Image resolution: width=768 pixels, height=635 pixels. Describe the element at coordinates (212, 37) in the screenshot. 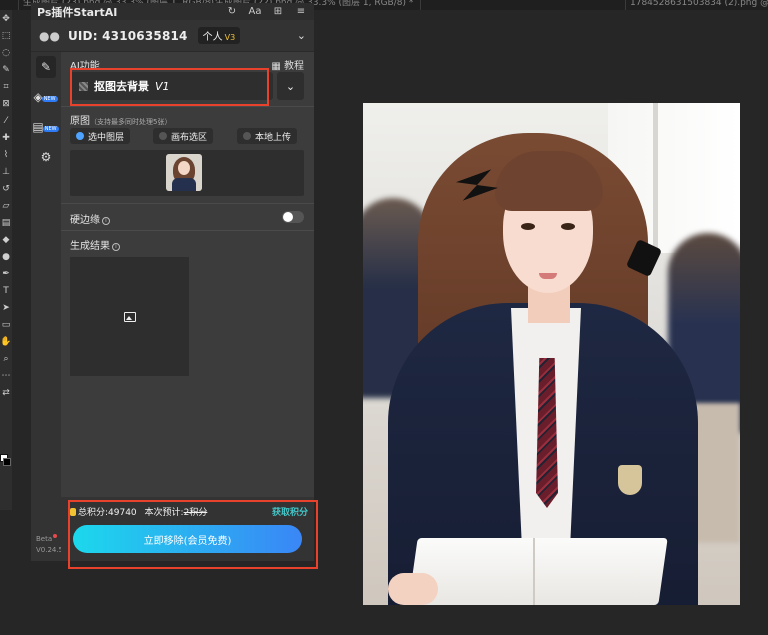

I see `plan-name: 个人` at that location.